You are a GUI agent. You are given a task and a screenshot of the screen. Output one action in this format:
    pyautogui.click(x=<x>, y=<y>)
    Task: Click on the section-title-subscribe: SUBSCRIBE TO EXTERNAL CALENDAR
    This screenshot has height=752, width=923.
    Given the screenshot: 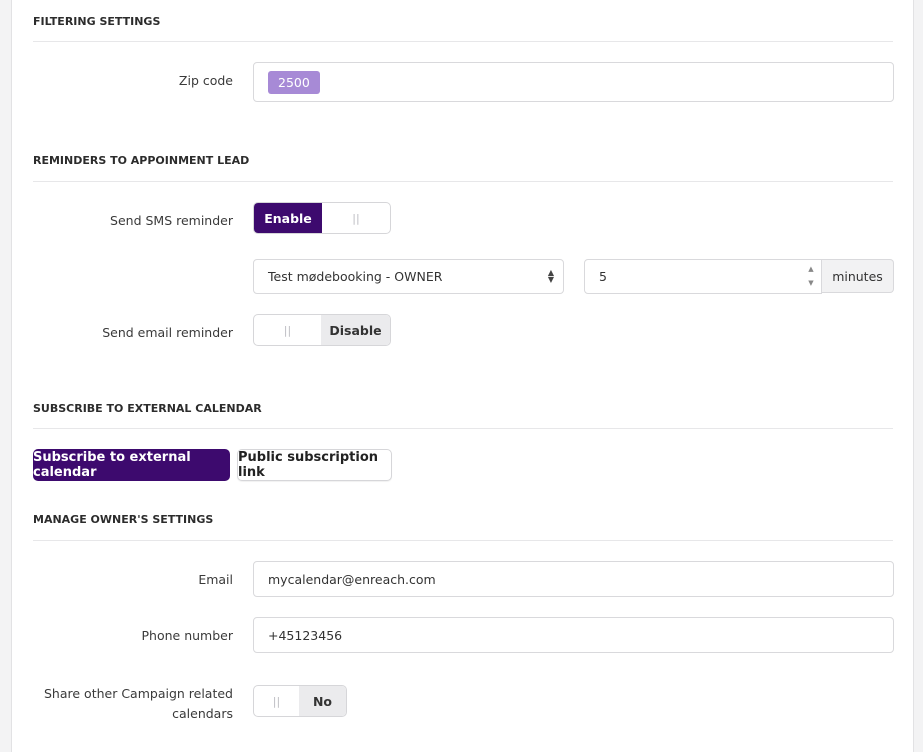 What is the action you would take?
    pyautogui.click(x=147, y=408)
    